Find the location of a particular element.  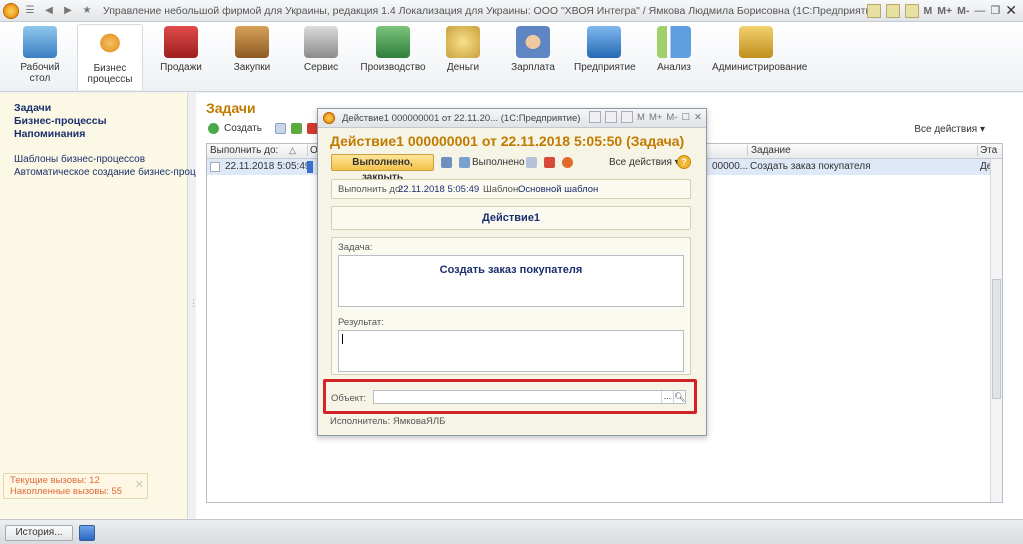

template-value: Основной шаблон is located at coordinates (558, 189).